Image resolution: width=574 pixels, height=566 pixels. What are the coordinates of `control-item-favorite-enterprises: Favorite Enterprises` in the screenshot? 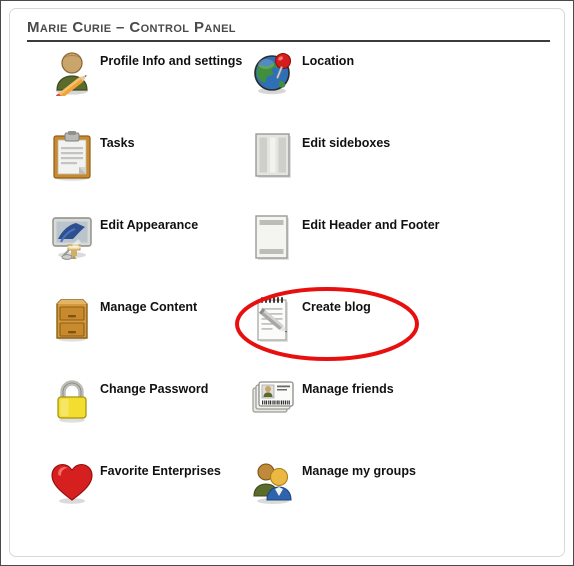 It's located at (151, 496).